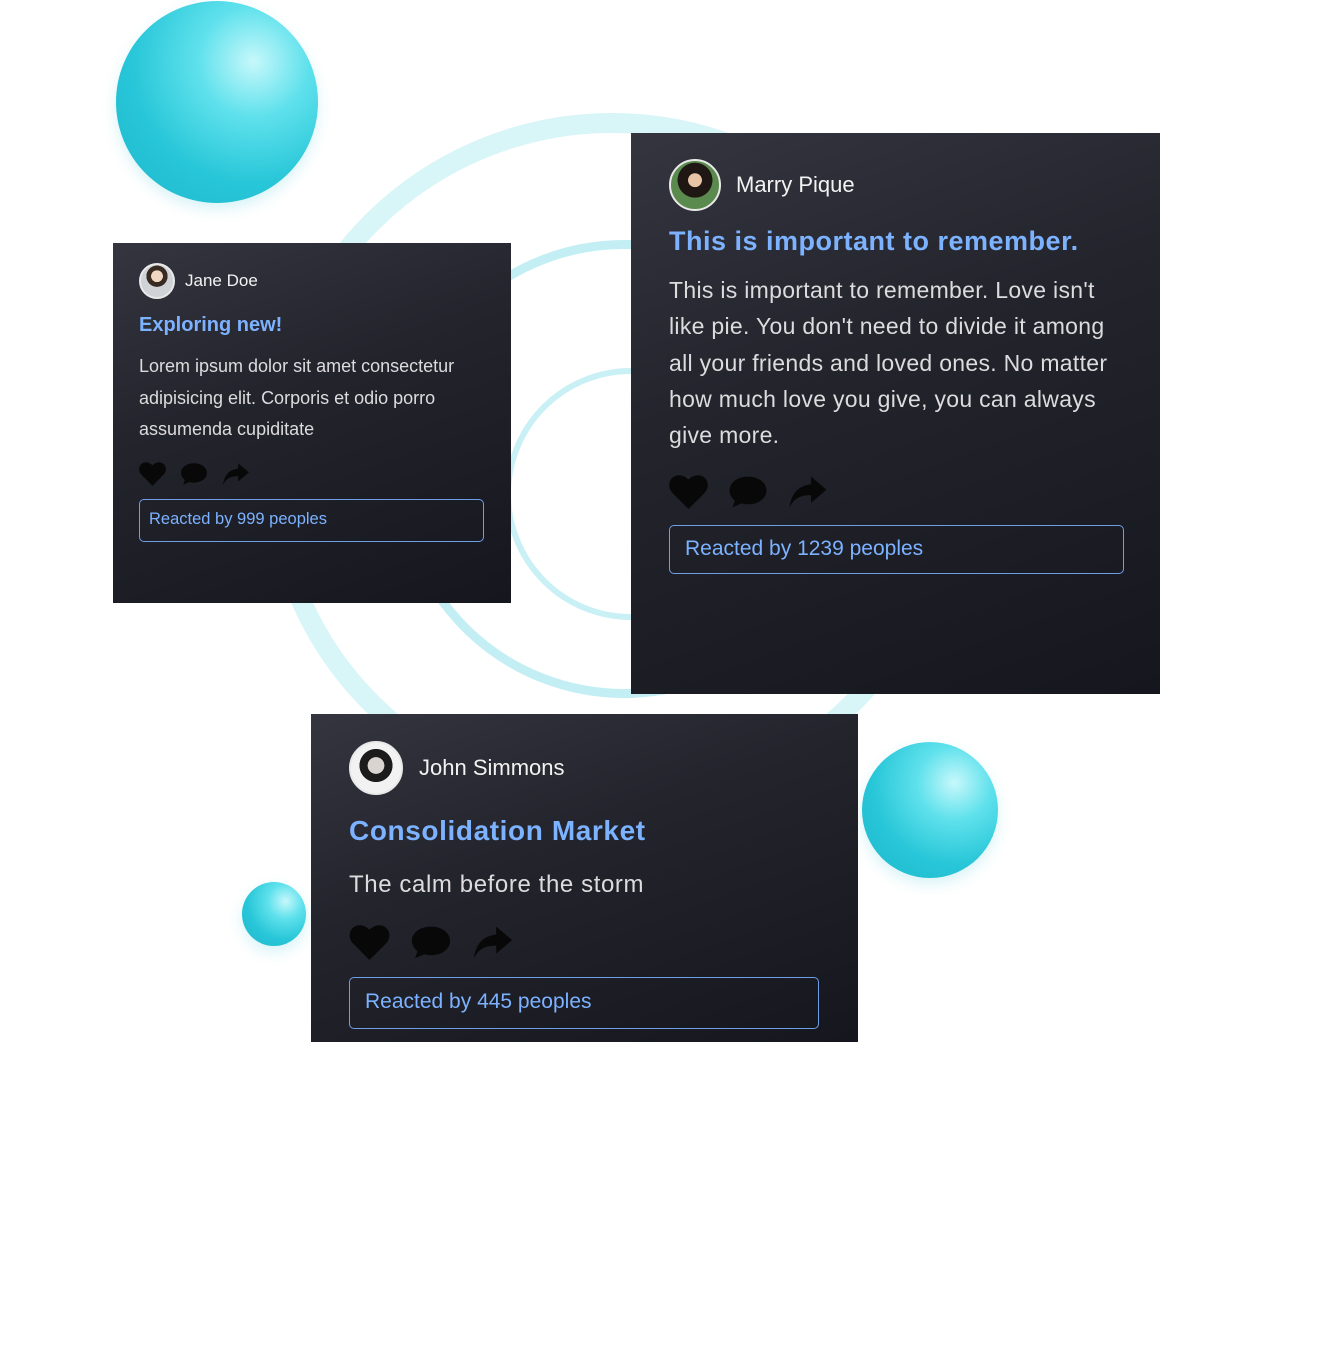 This screenshot has height=1348, width=1338. Describe the element at coordinates (930, 810) in the screenshot. I see `decorative-sphere-right` at that location.